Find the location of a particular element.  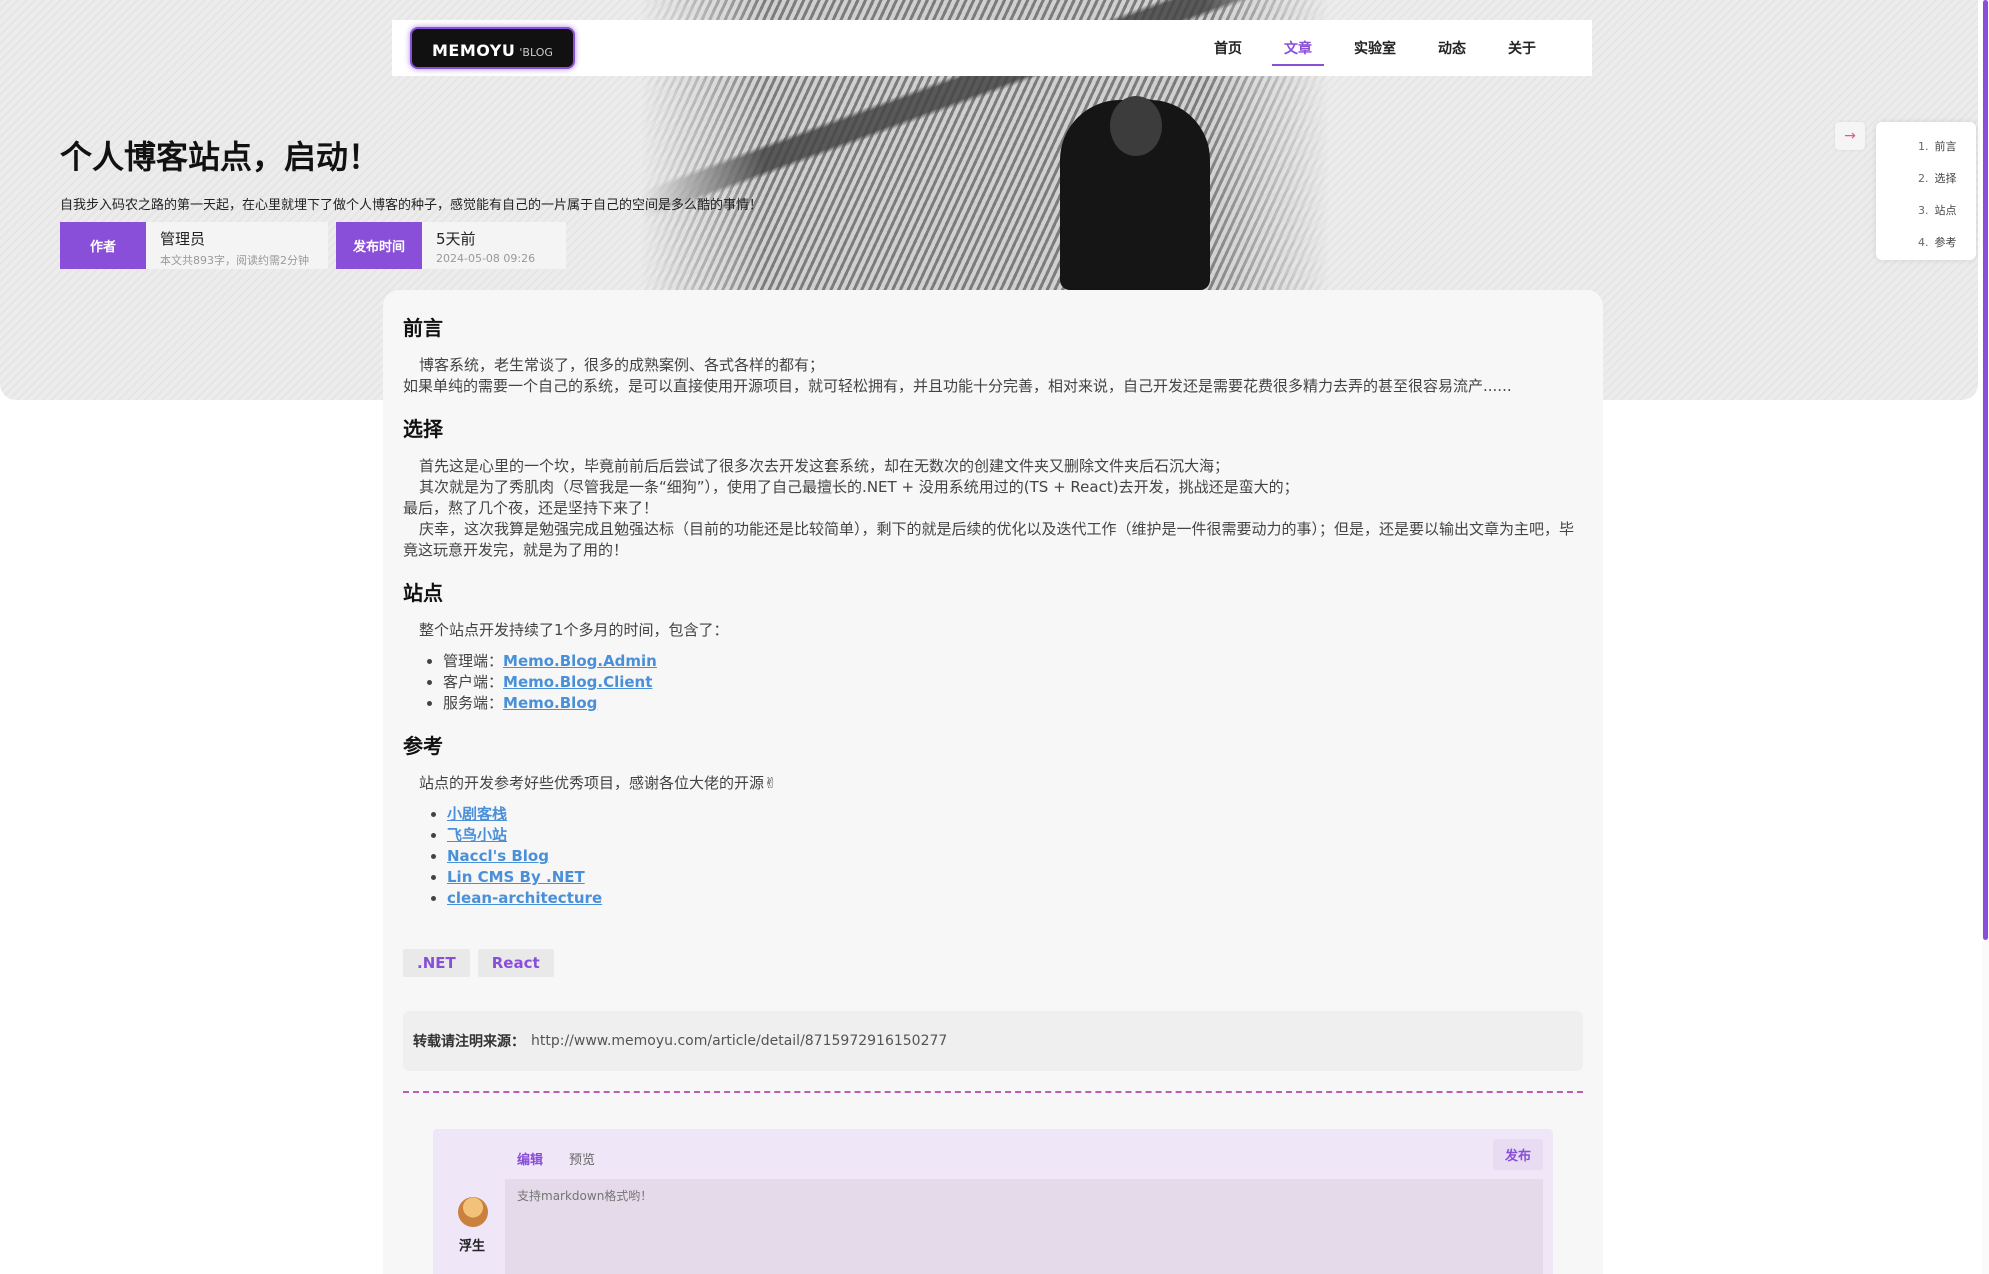

comment-editor: 编辑 预览 发布 浮生 is located at coordinates (993, 1201).